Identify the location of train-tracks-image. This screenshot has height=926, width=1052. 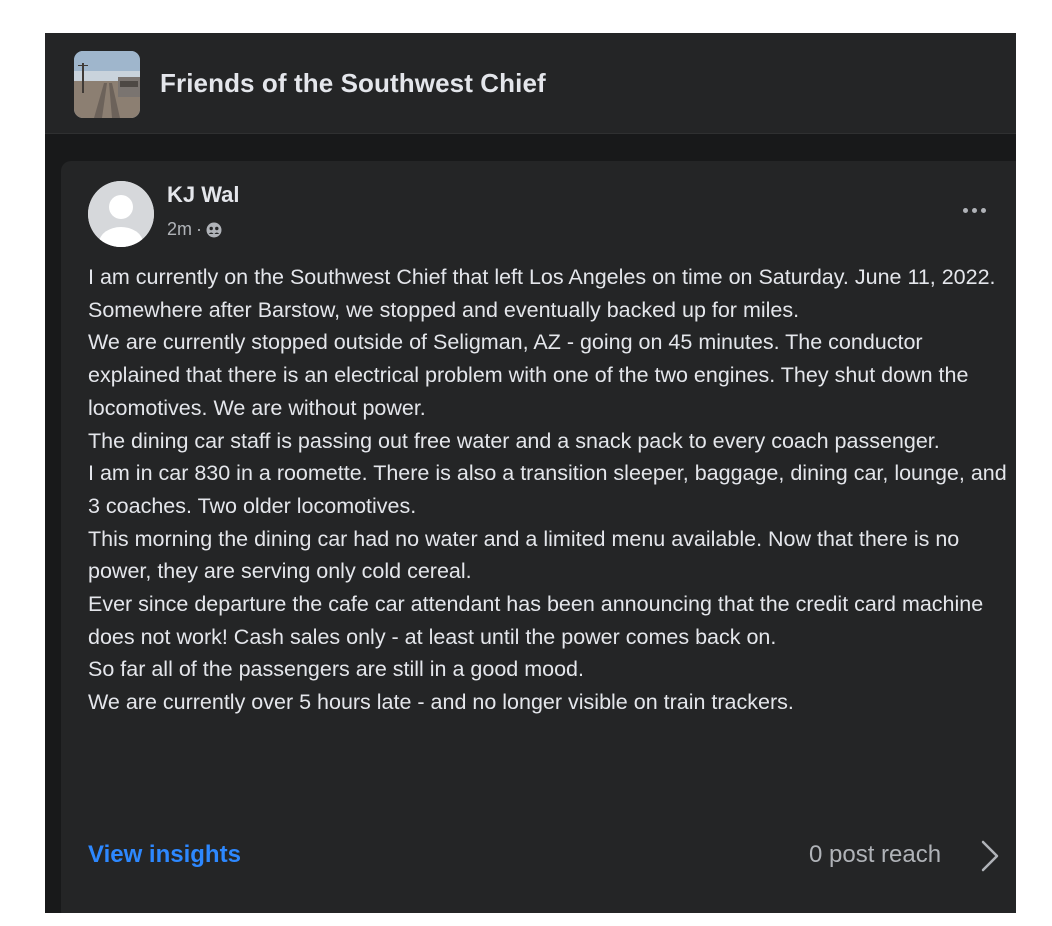
(107, 84).